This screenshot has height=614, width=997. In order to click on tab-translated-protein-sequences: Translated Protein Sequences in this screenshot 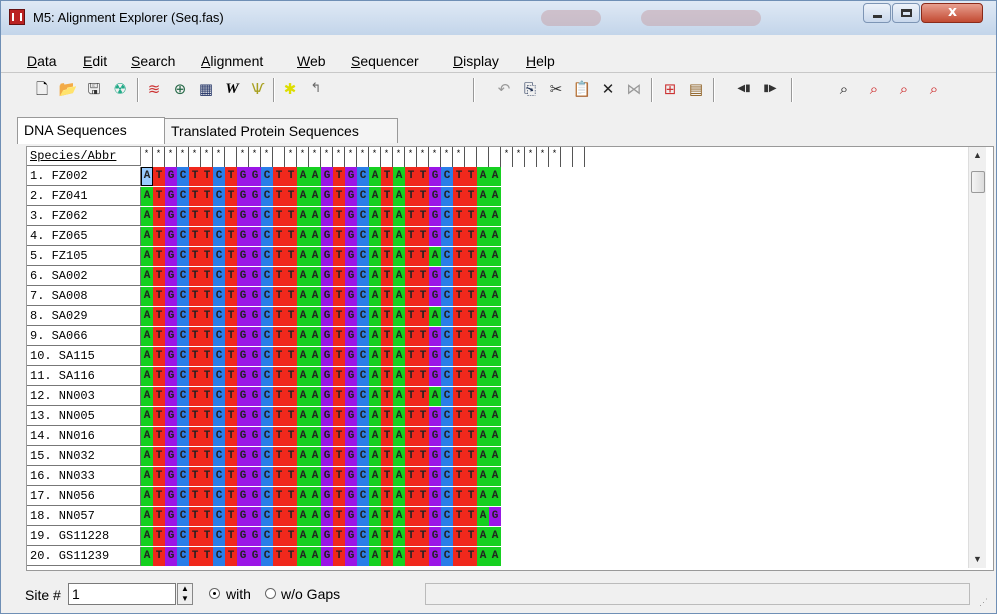, I will do `click(281, 130)`.